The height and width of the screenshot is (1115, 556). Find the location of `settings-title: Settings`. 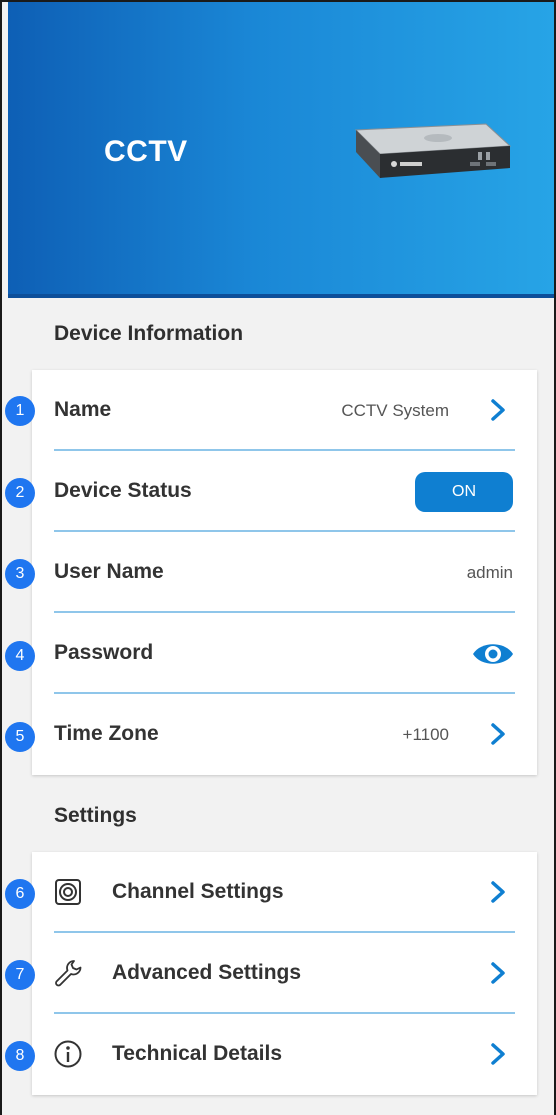

settings-title: Settings is located at coordinates (95, 815).